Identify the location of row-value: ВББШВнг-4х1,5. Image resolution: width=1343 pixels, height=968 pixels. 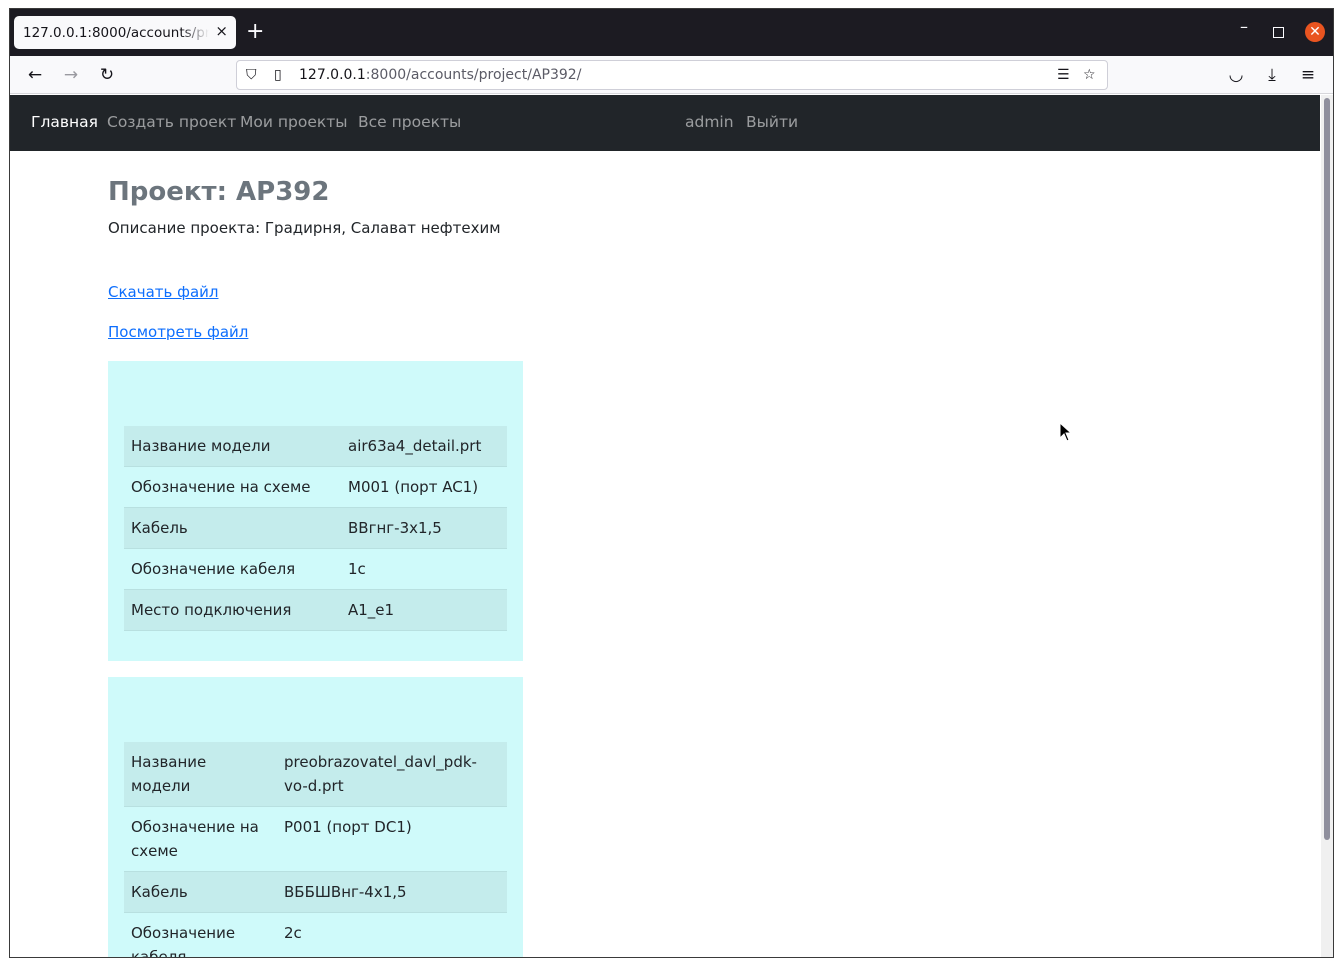
(392, 892).